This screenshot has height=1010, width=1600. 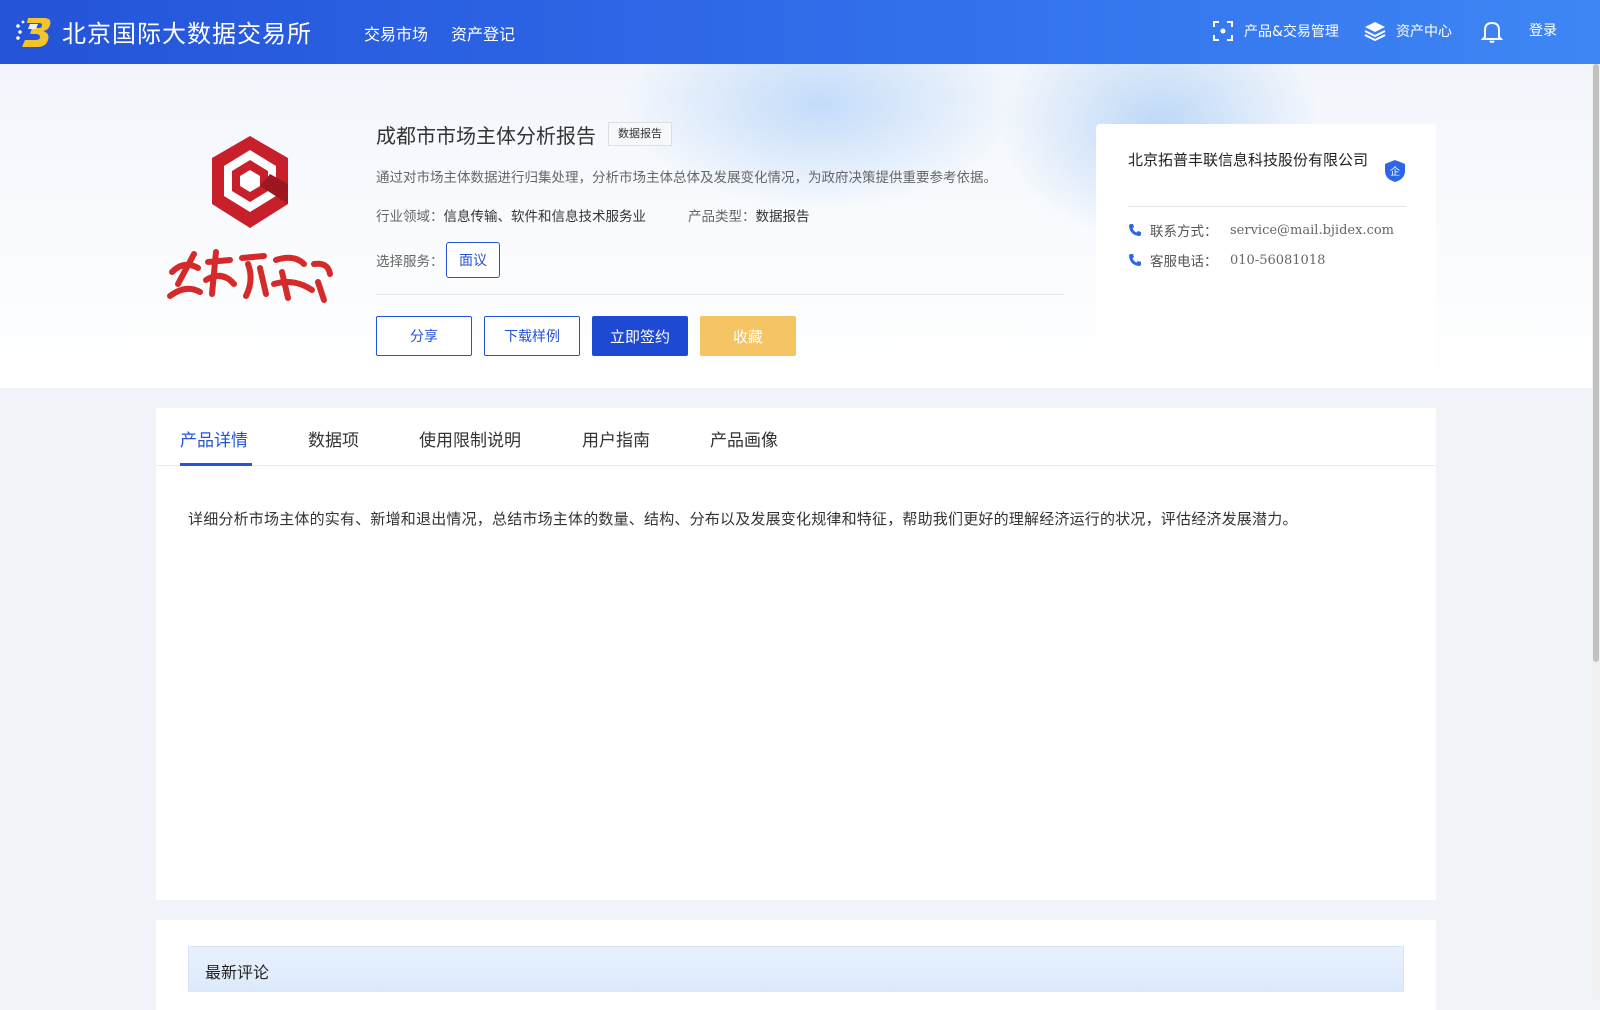 I want to click on service-option-negotiable: 面议, so click(x=473, y=260).